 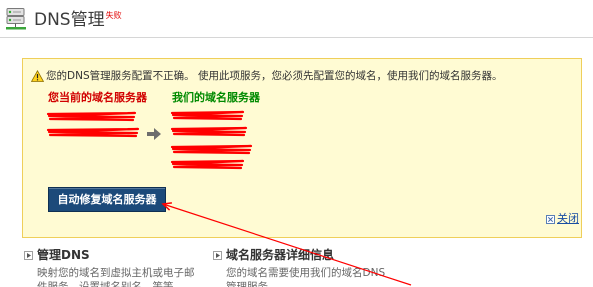 I want to click on section-description: 件服务，设置域名别名，等等。, so click(x=110, y=284).